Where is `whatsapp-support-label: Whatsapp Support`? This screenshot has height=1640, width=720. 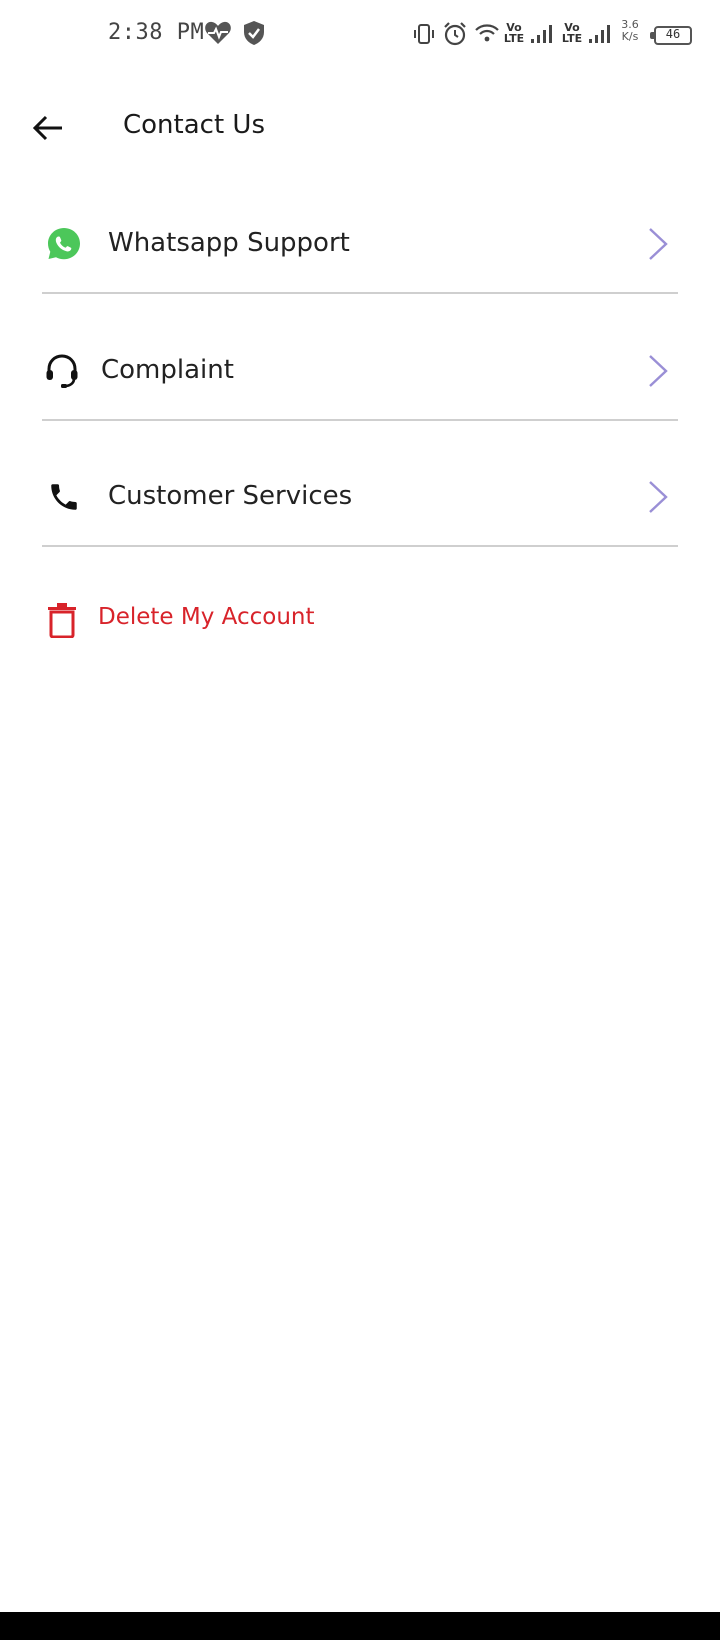
whatsapp-support-label: Whatsapp Support is located at coordinates (229, 243).